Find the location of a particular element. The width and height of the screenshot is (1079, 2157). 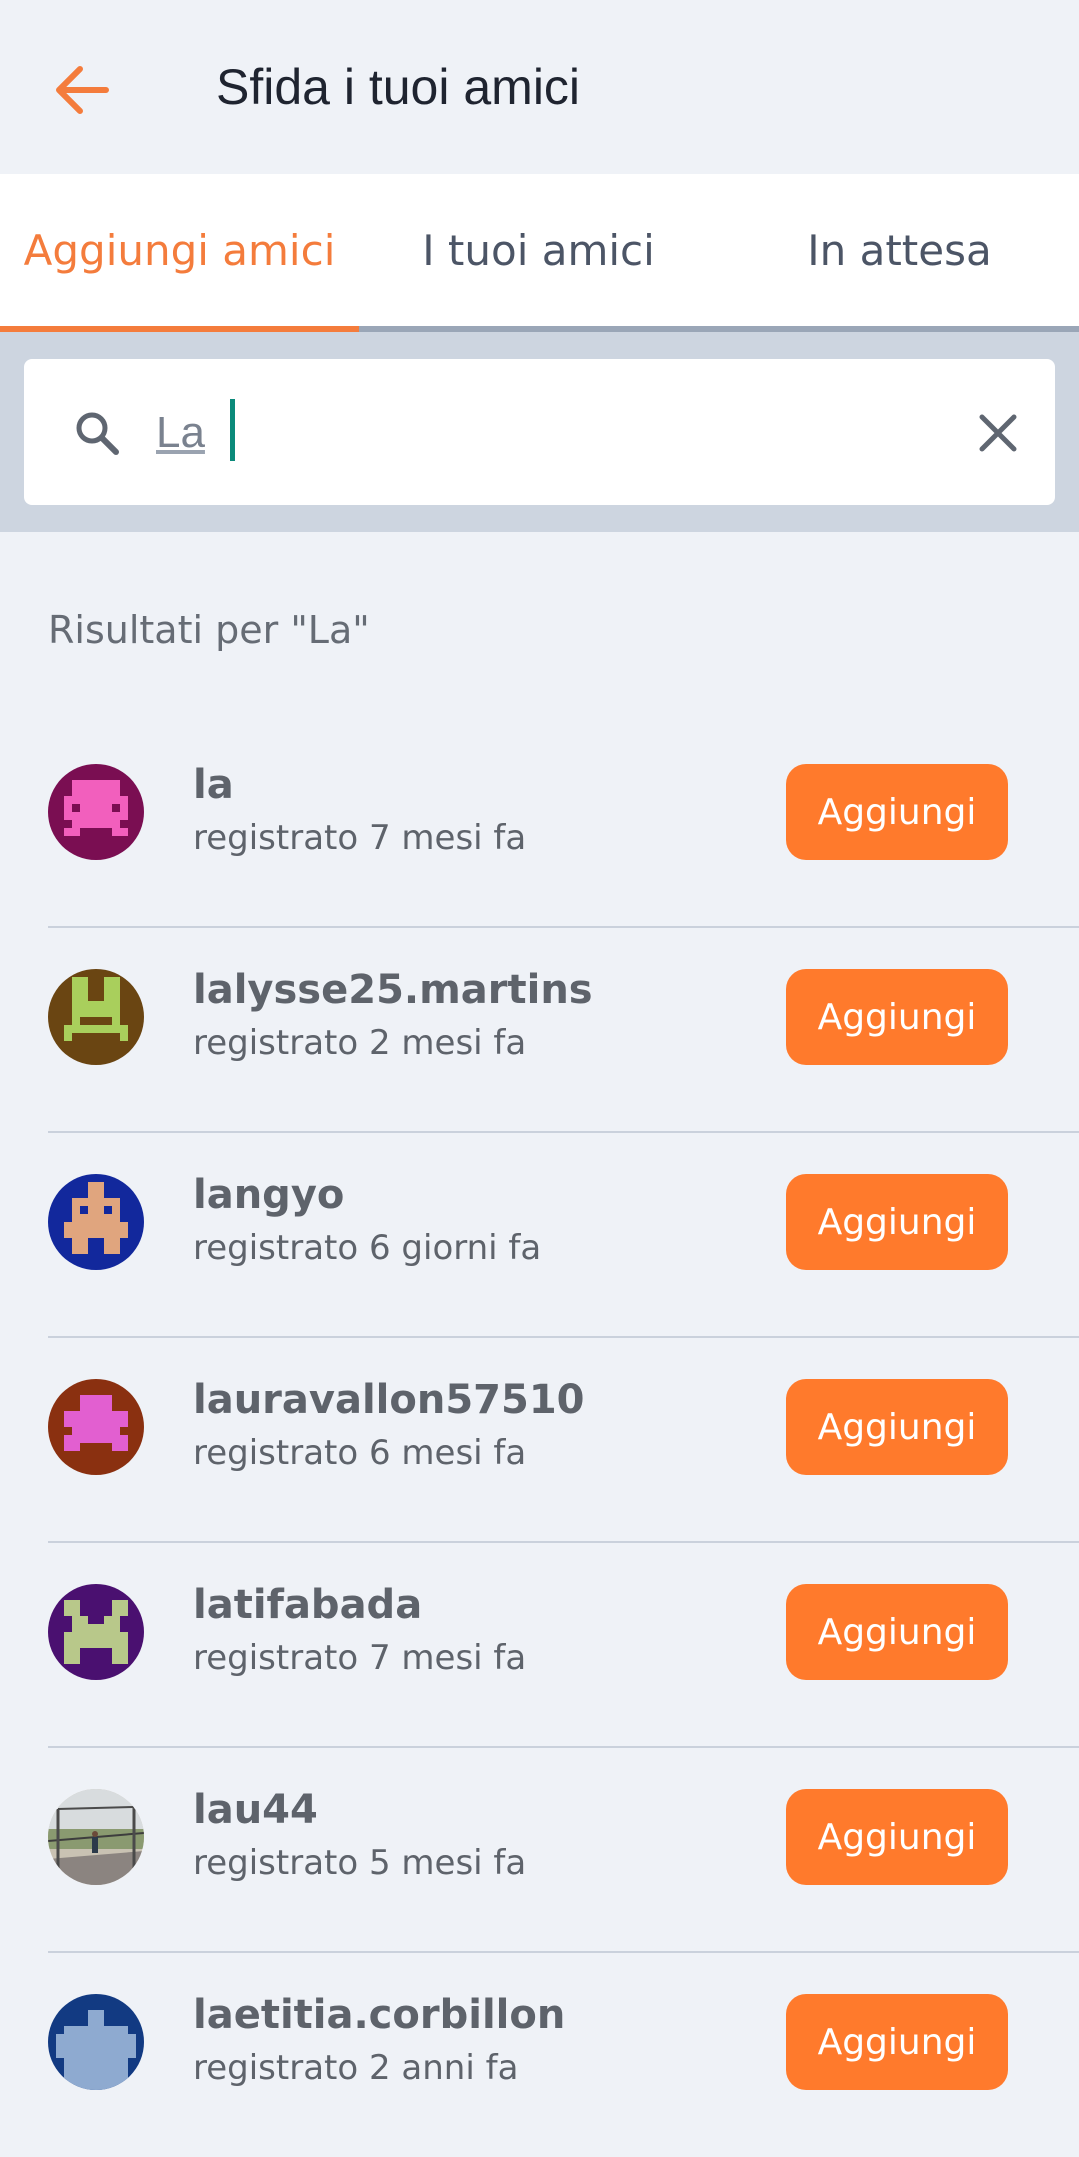

username: langyo is located at coordinates (269, 1195).